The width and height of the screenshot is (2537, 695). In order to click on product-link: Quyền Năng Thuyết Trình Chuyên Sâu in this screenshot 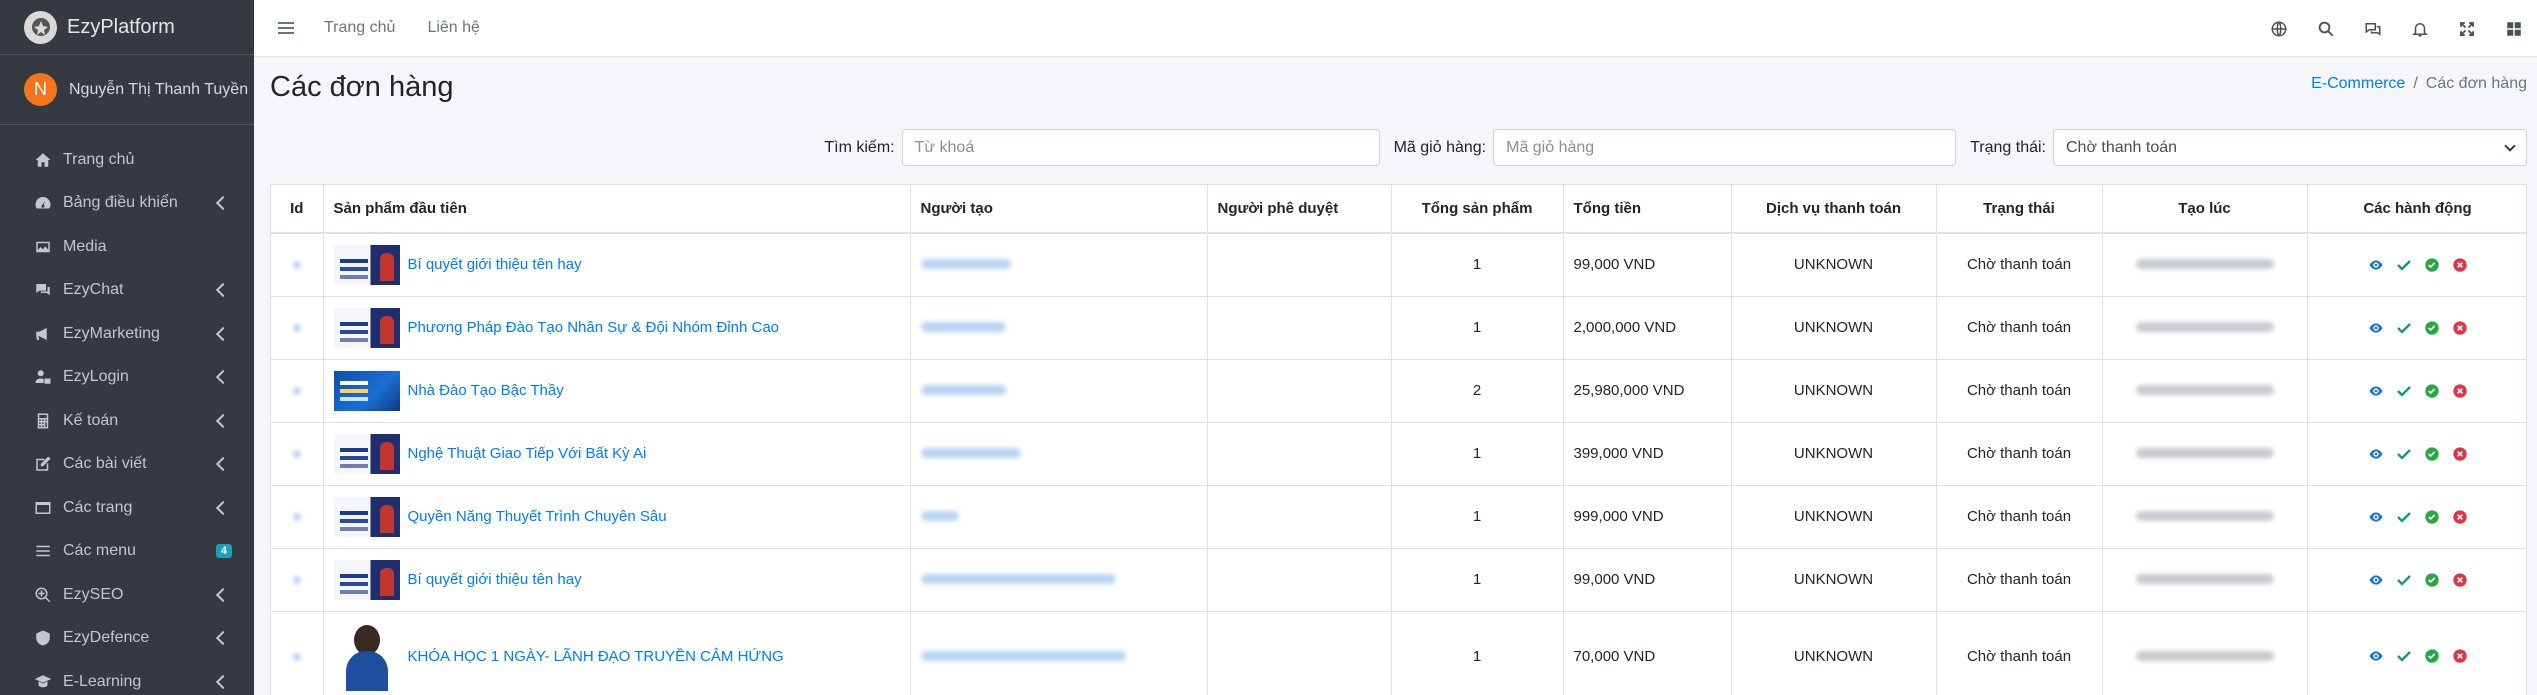, I will do `click(537, 516)`.